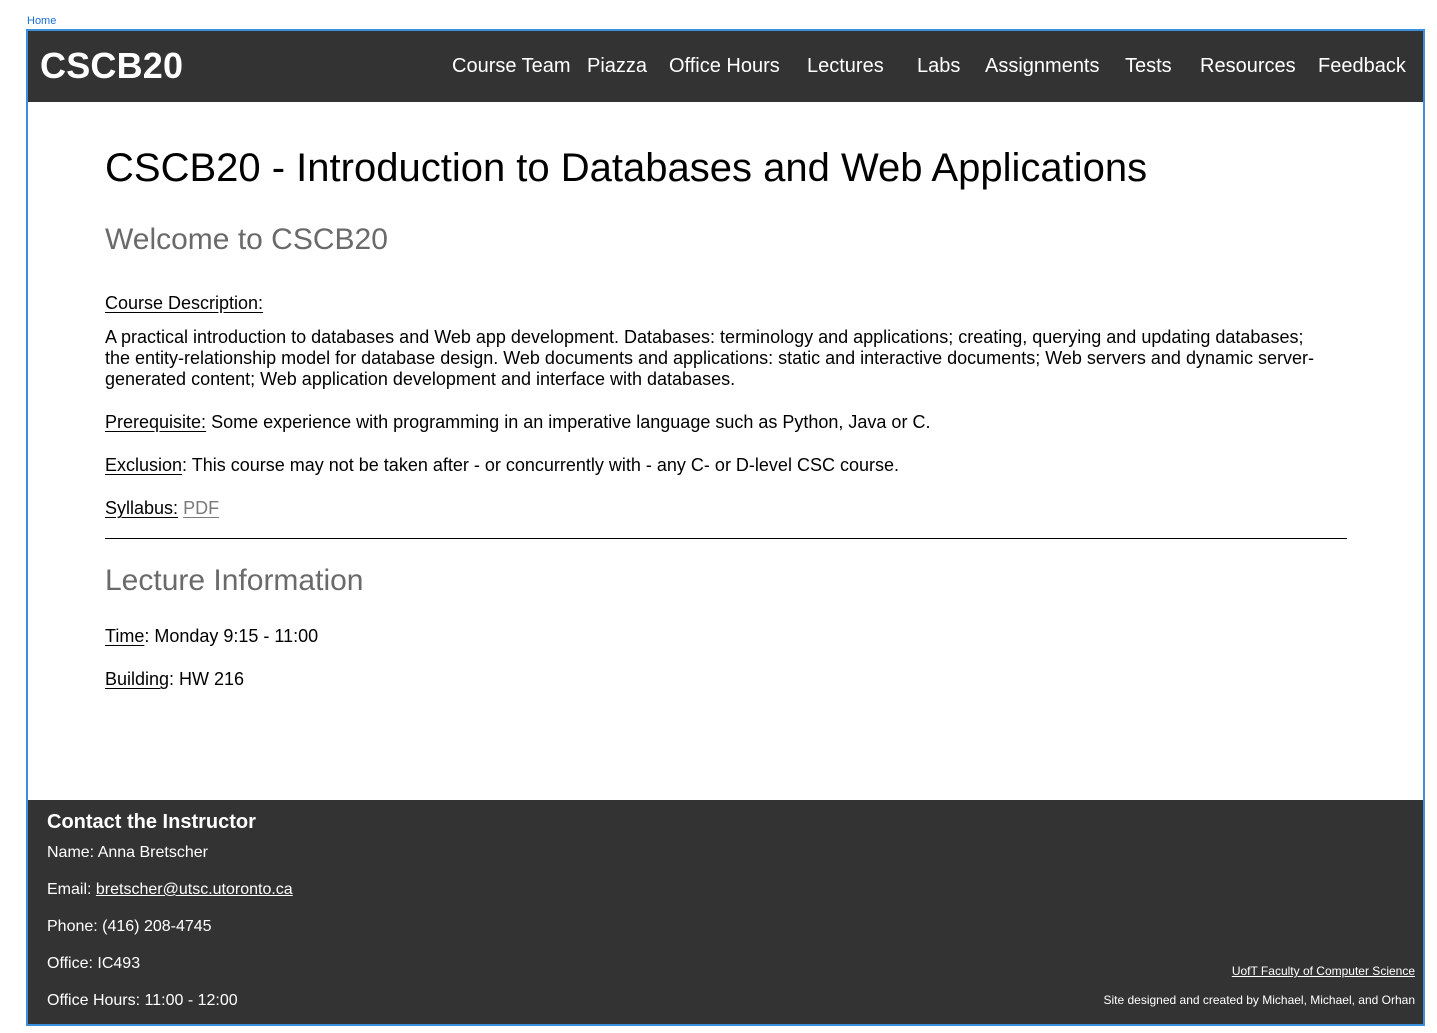 This screenshot has width=1437, height=1033. Describe the element at coordinates (246, 239) in the screenshot. I see `welcome-heading: Welcome to CSCB20` at that location.